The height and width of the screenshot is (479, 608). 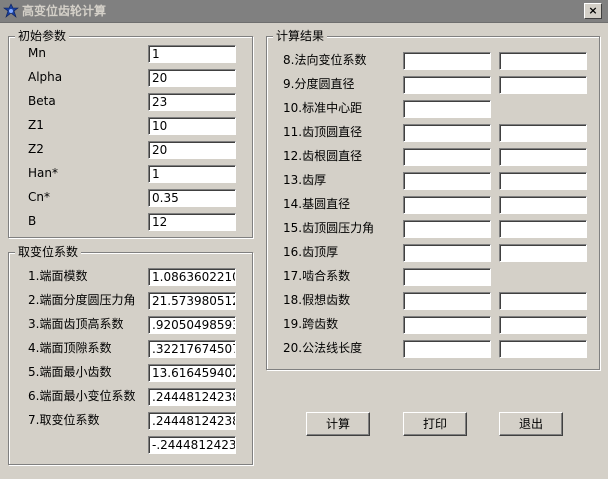 I want to click on close-button: ×, so click(x=593, y=11).